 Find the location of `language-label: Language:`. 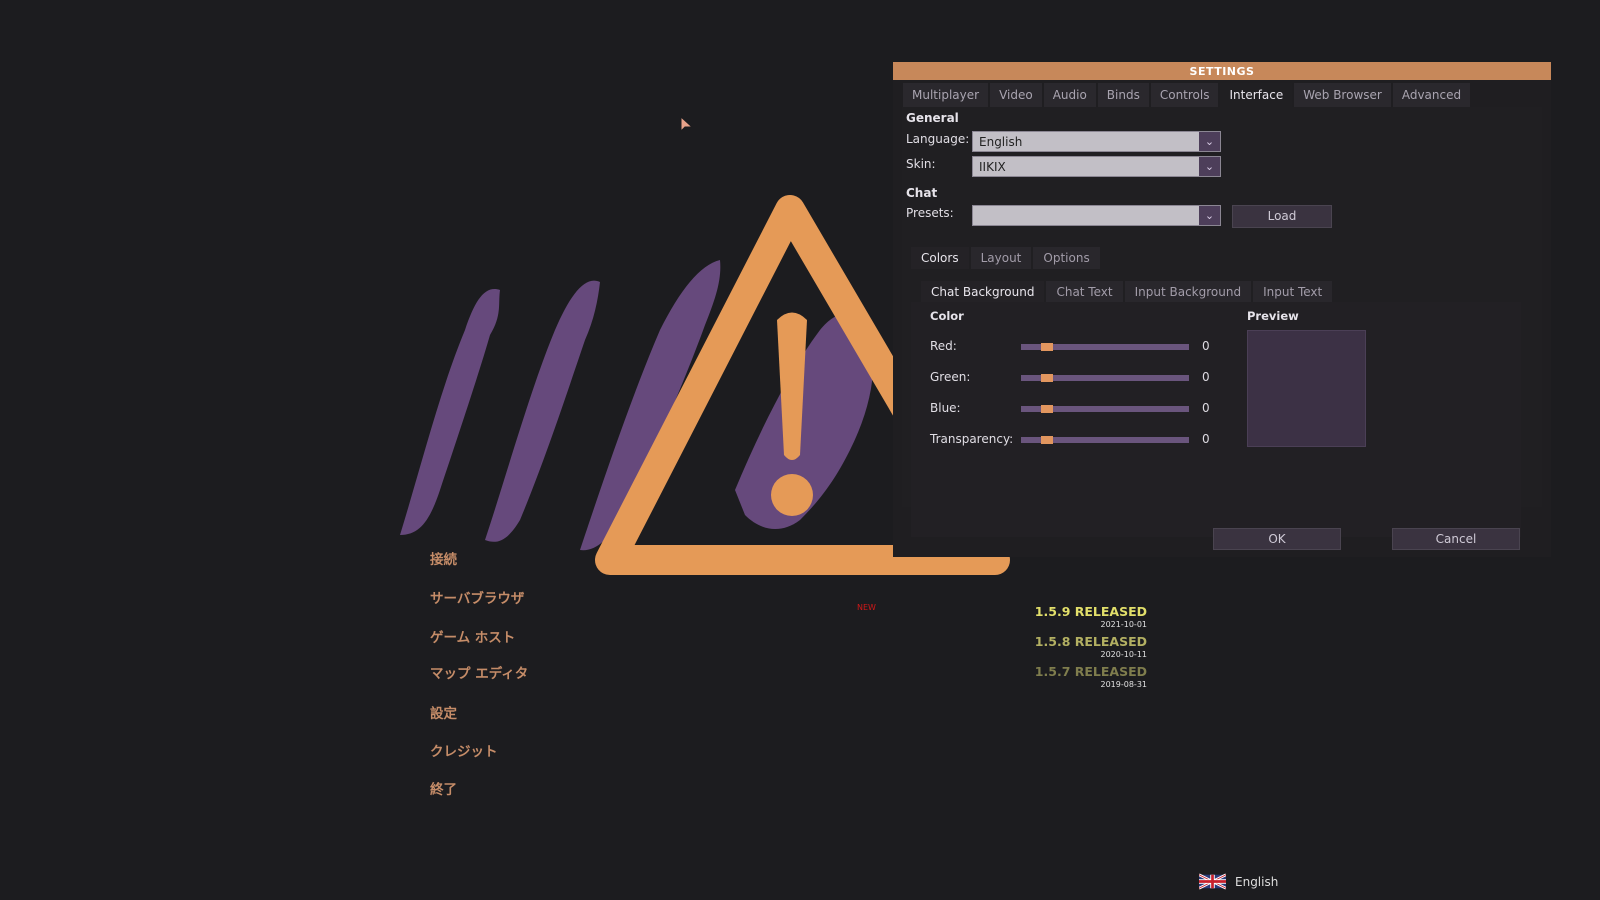

language-label: Language: is located at coordinates (938, 139).